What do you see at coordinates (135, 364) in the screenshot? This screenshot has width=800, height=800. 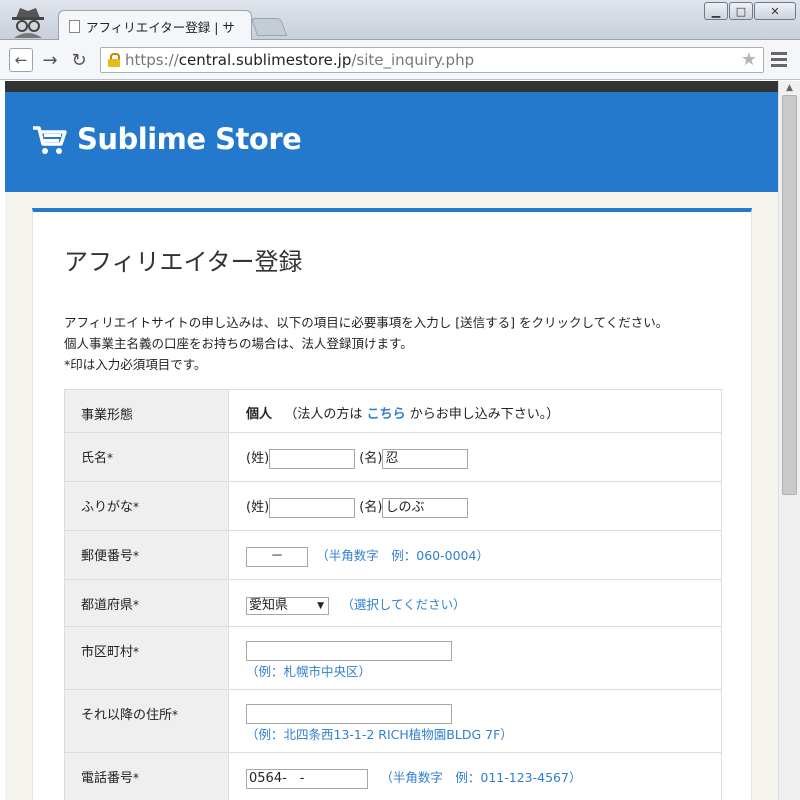 I see `intro-line: *印は入力必須項目です。` at bounding box center [135, 364].